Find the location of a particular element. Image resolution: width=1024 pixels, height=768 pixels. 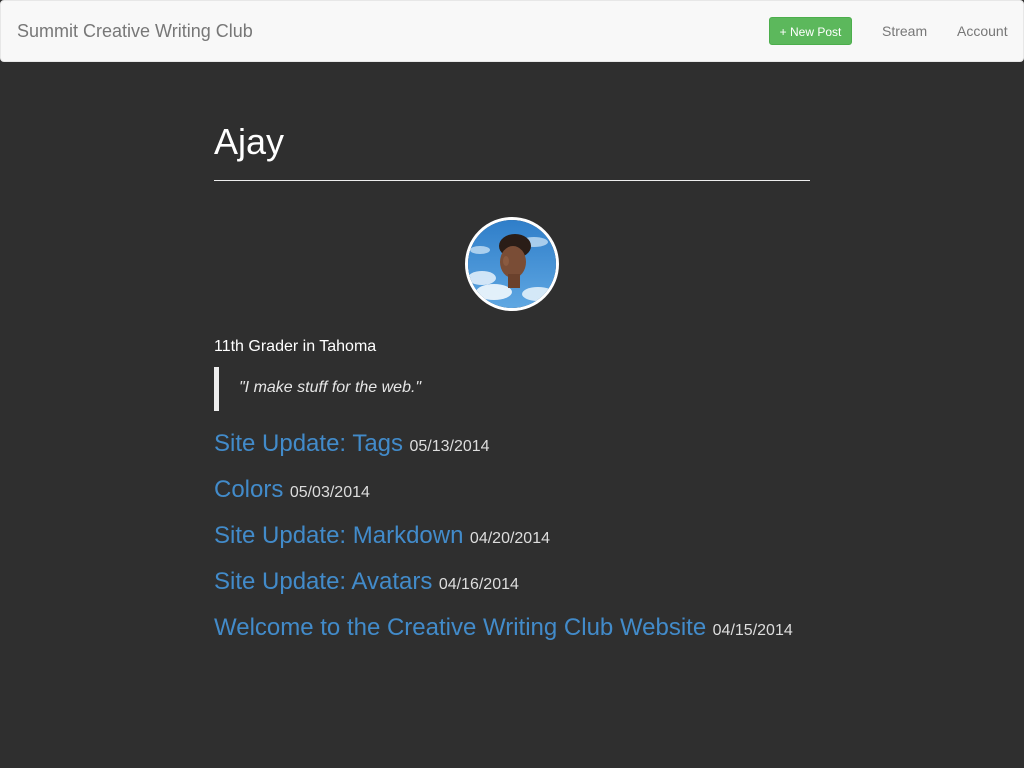

post-link: Site Update: Tags is located at coordinates (308, 443).